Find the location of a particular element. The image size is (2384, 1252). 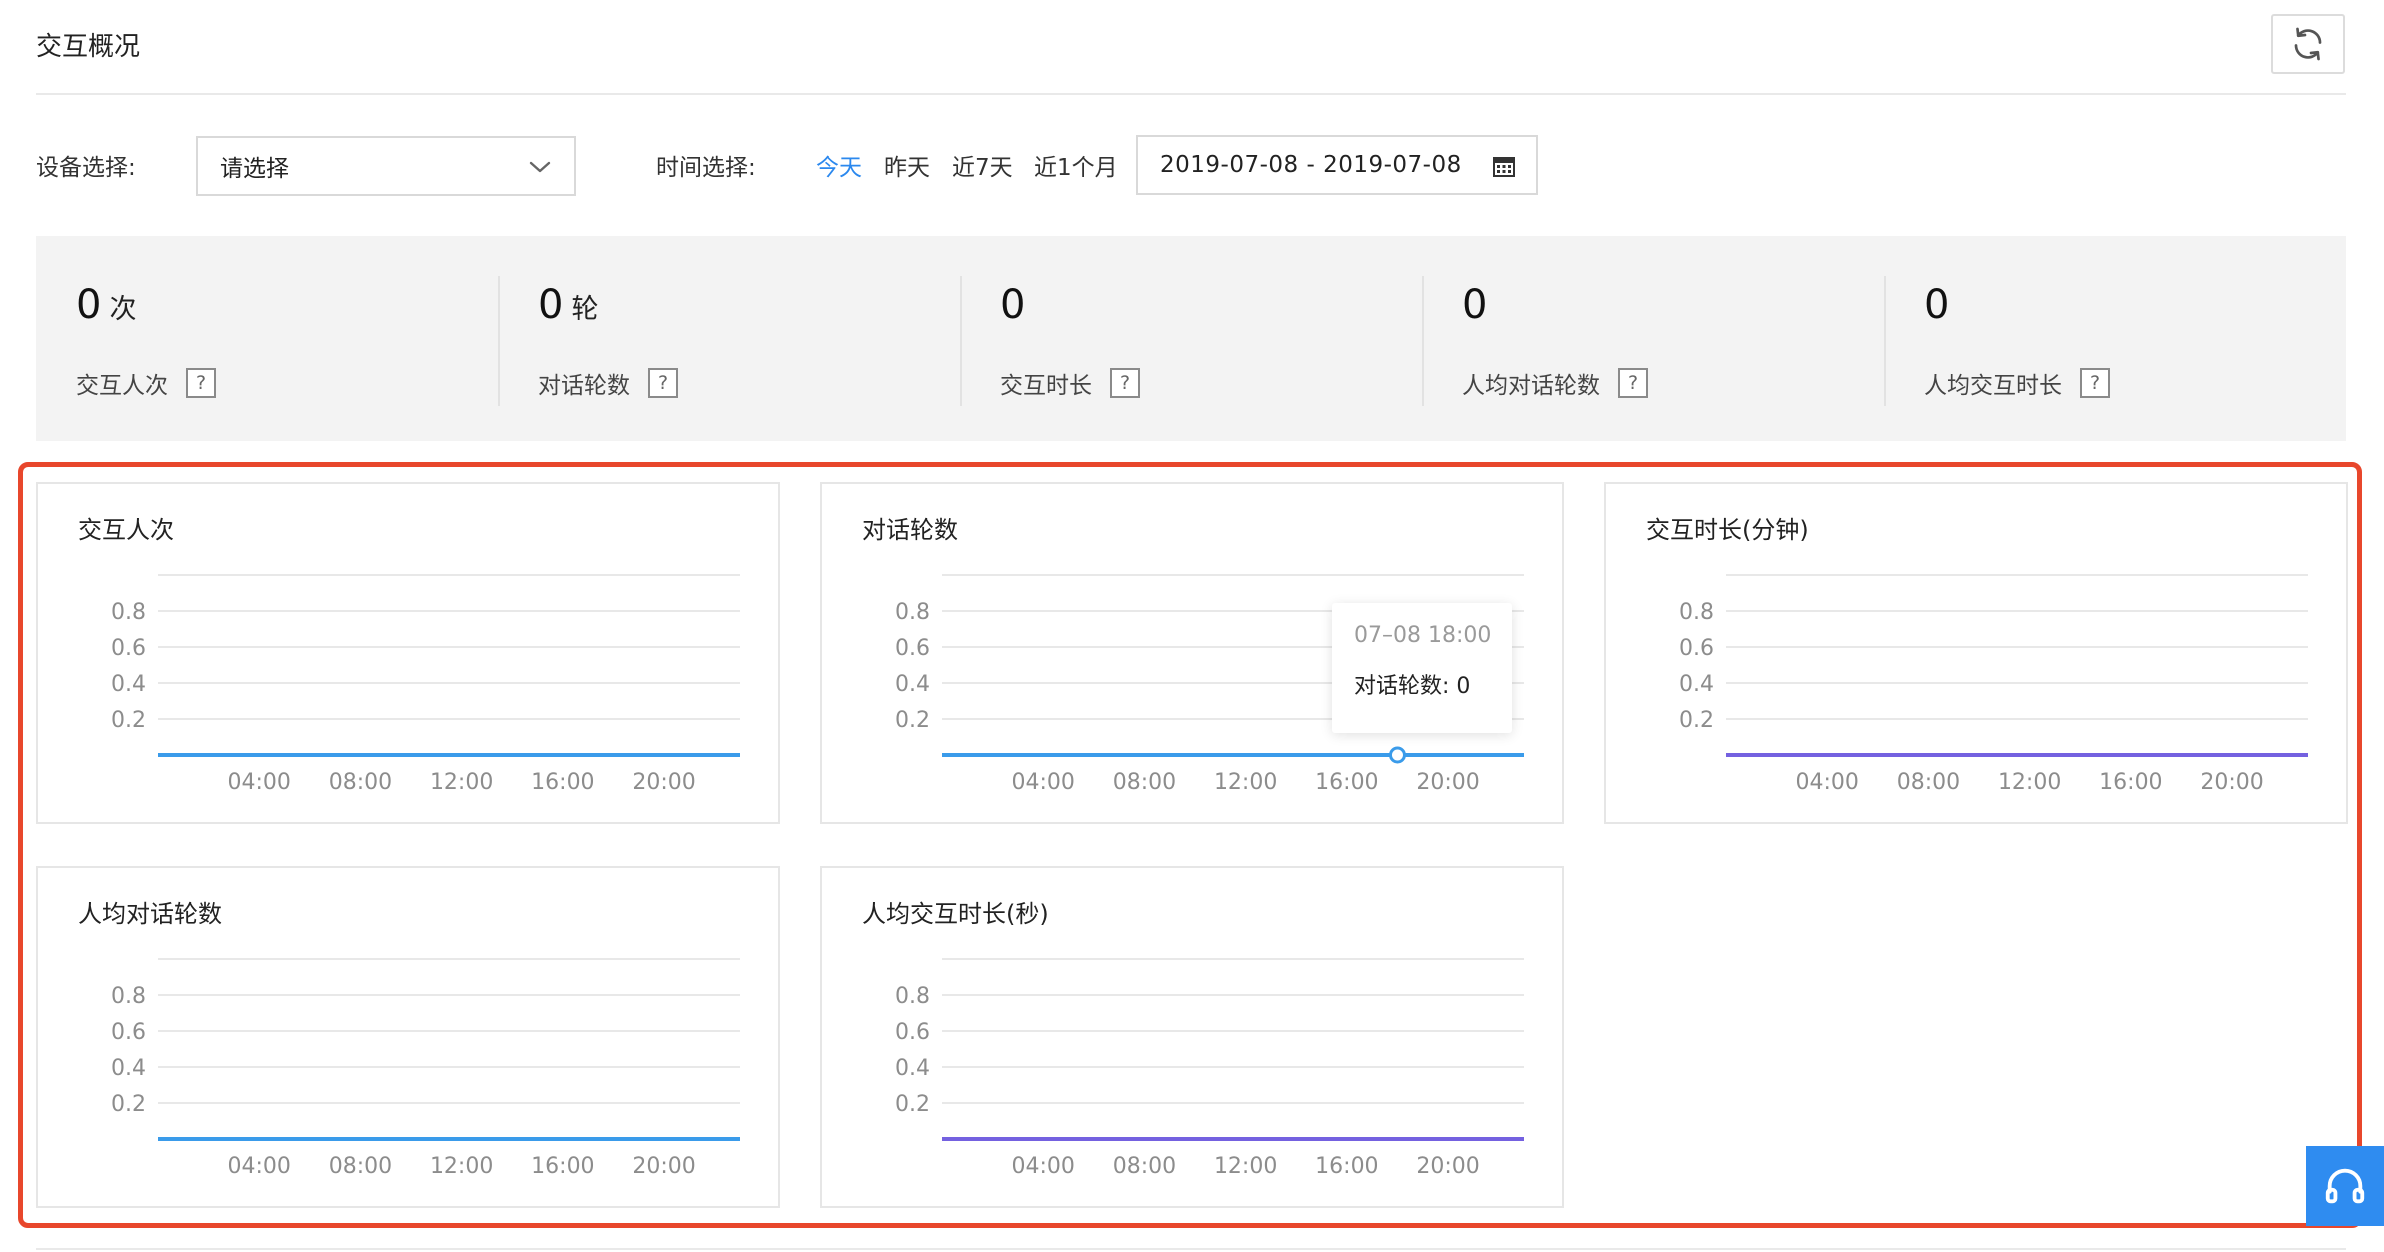

time-filter-label: 时间选择: is located at coordinates (706, 168).